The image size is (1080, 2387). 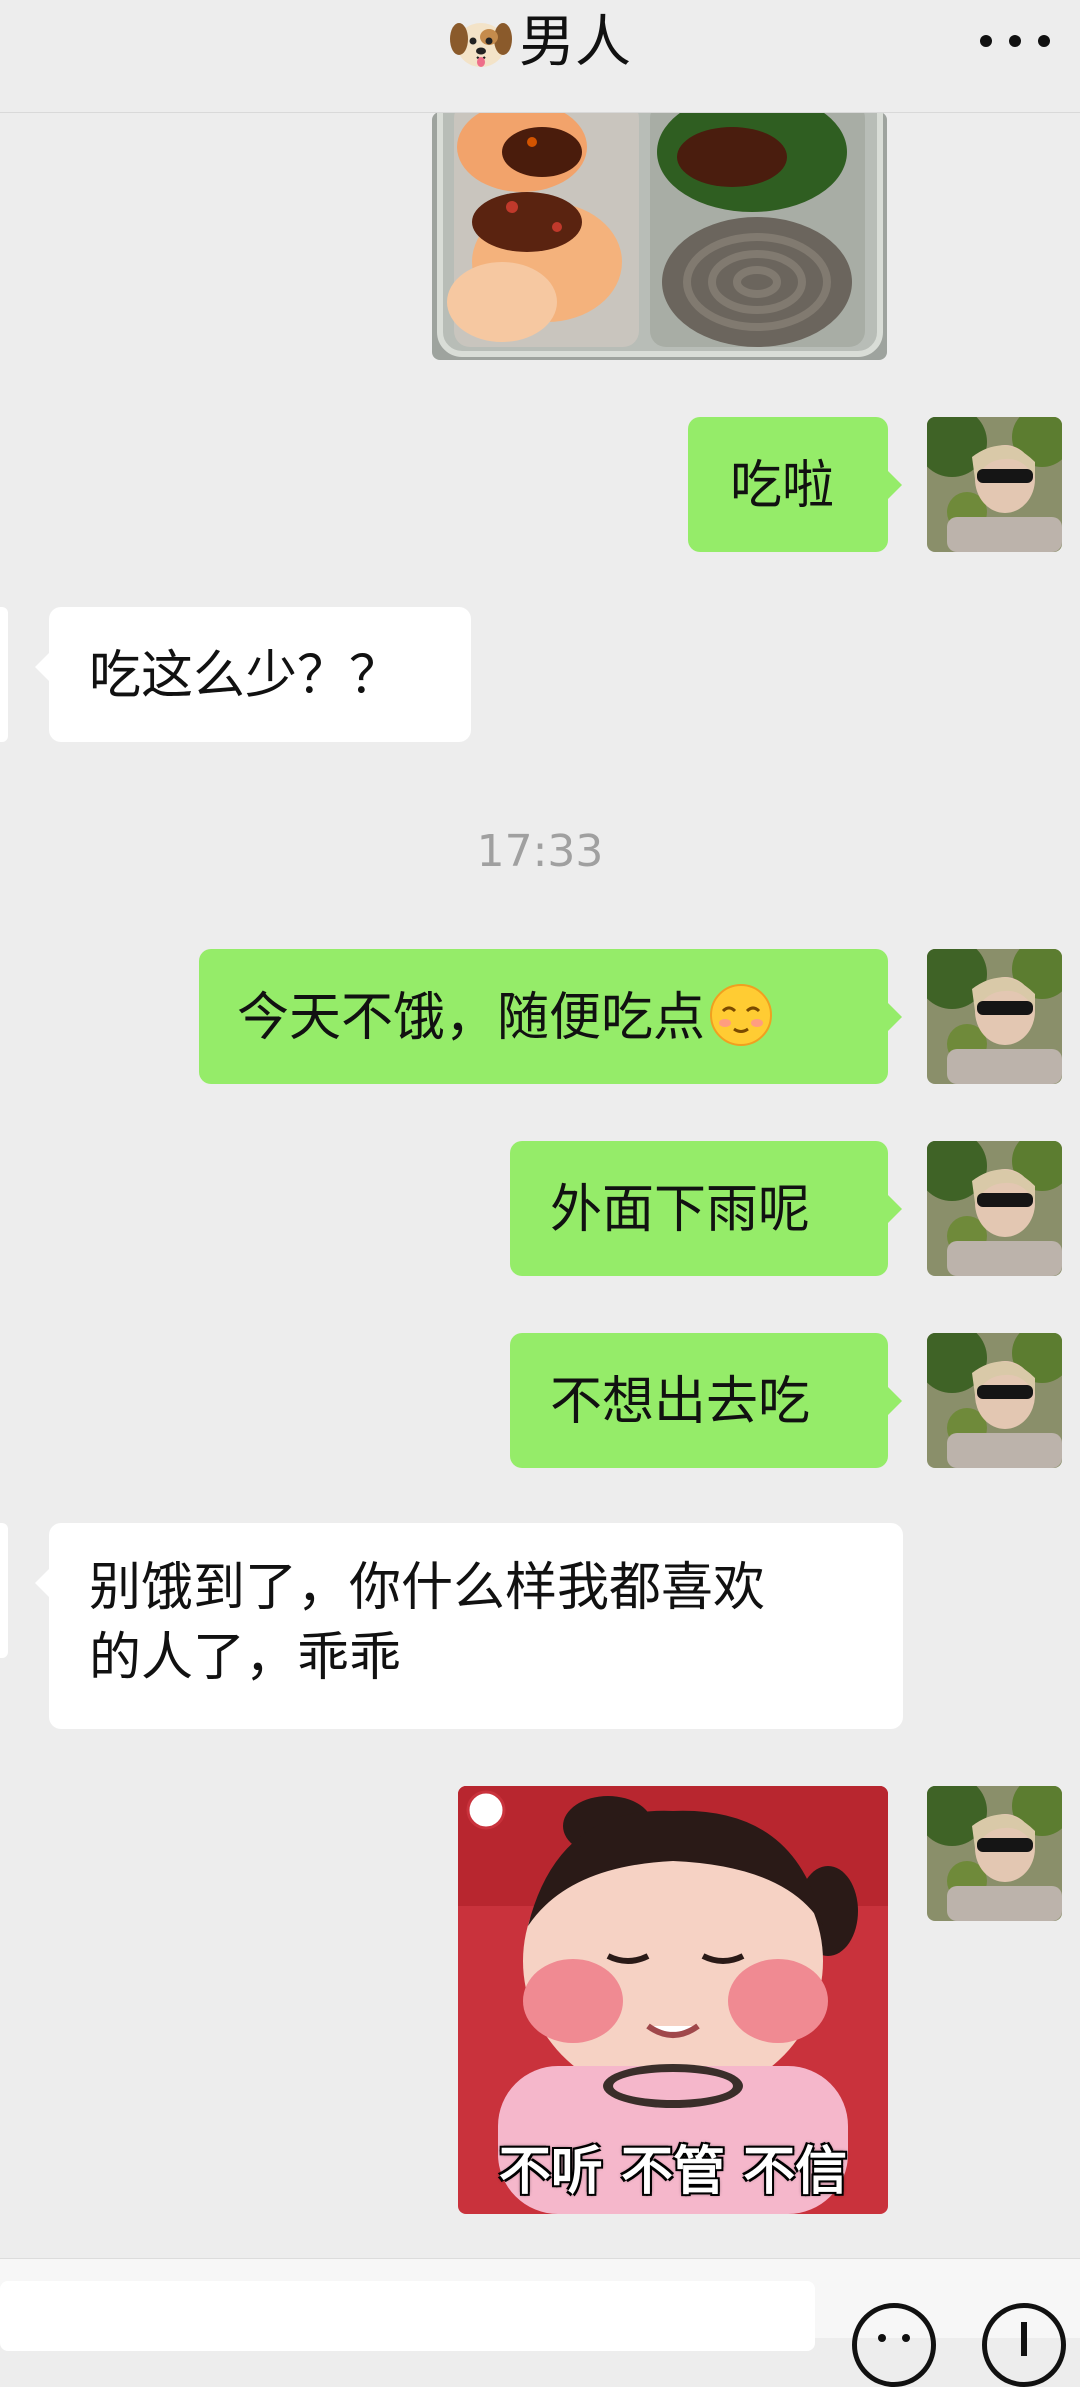 I want to click on chat-title-text: 男人, so click(x=575, y=42).